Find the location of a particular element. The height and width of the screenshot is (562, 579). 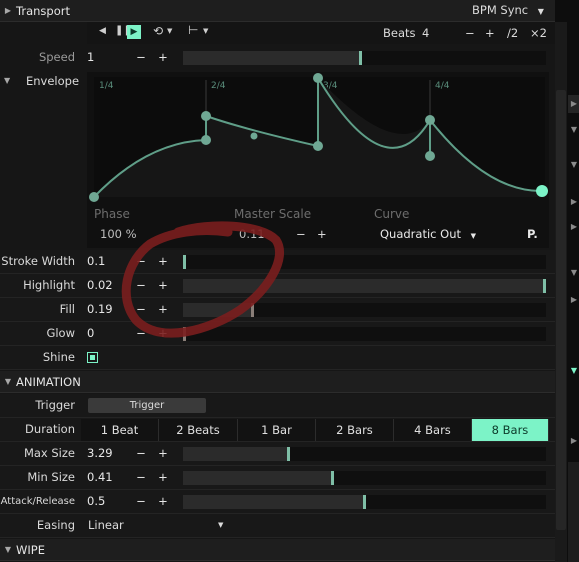

marker-icon: ⊢ is located at coordinates (193, 30).